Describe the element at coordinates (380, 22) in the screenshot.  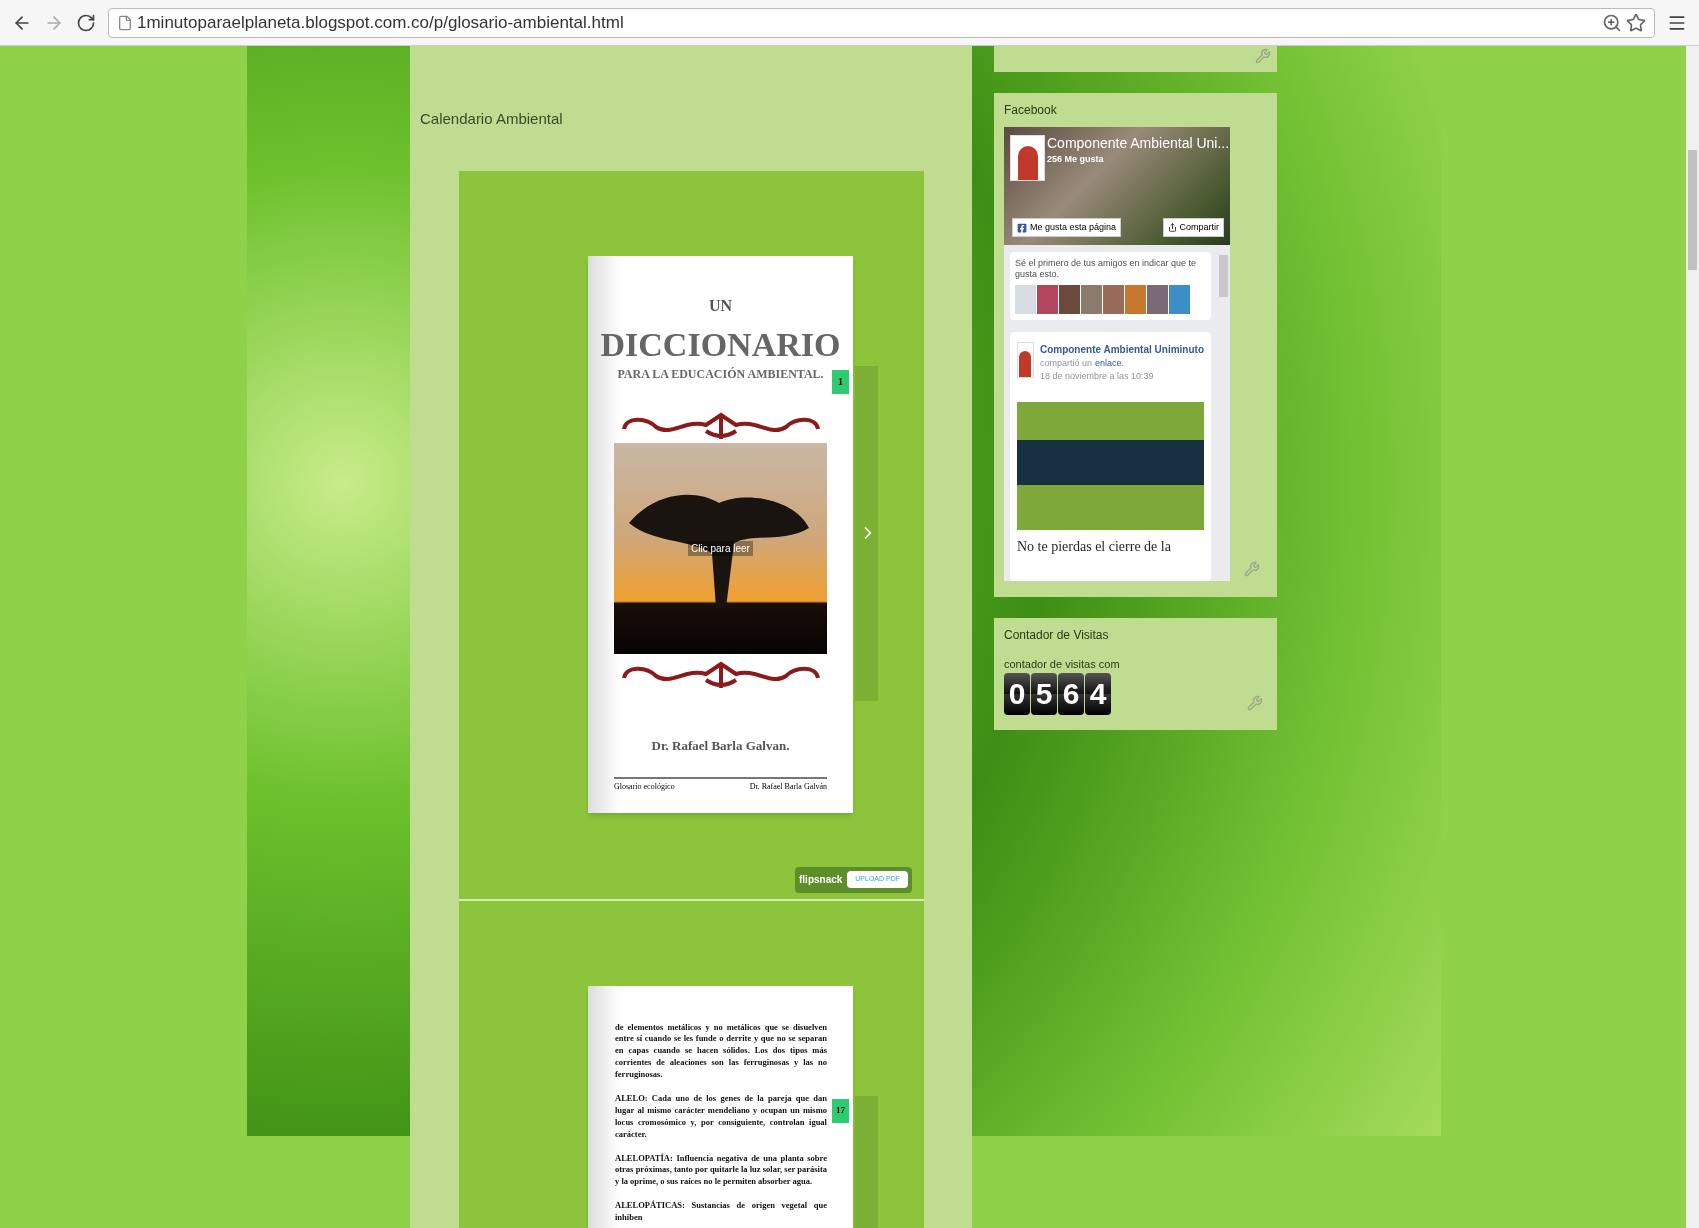
I see `url-text: 1minutoparaelplaneta.blogspot.com.co/p/glosario-ambiental.html` at that location.